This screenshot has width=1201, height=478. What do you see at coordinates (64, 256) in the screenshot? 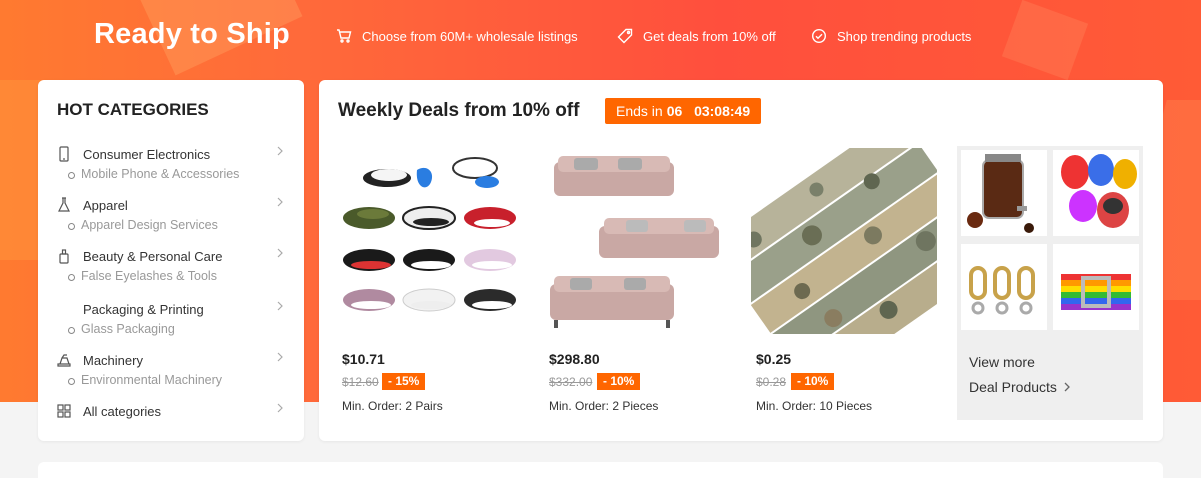
I see `perfume-icon` at bounding box center [64, 256].